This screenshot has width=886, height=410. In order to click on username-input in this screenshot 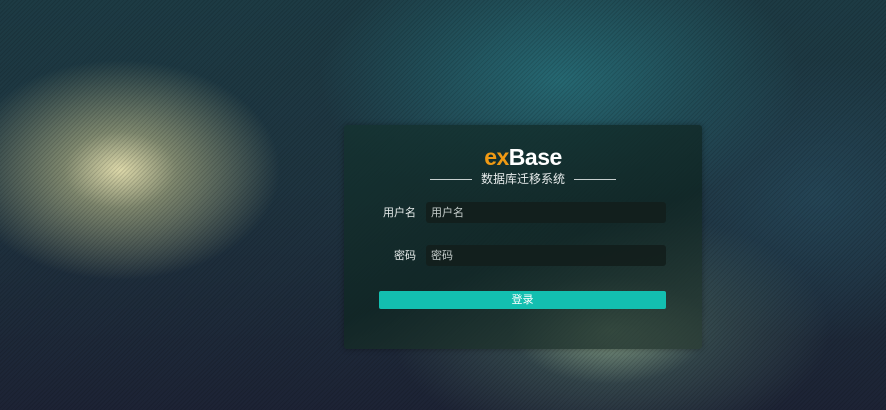, I will do `click(546, 212)`.